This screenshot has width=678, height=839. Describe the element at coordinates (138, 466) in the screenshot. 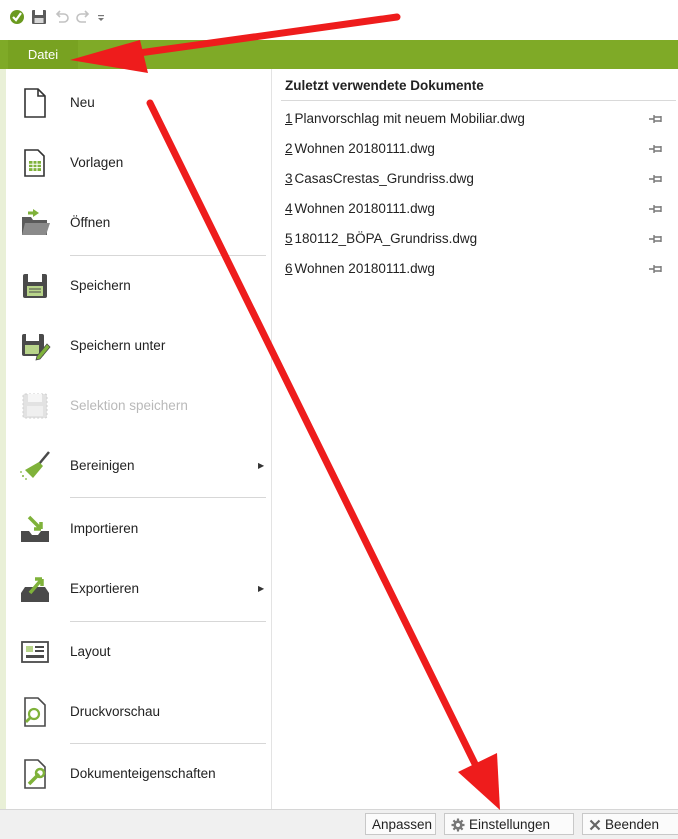

I see `menu-item-bereinigen: Bereinigen ▶` at that location.